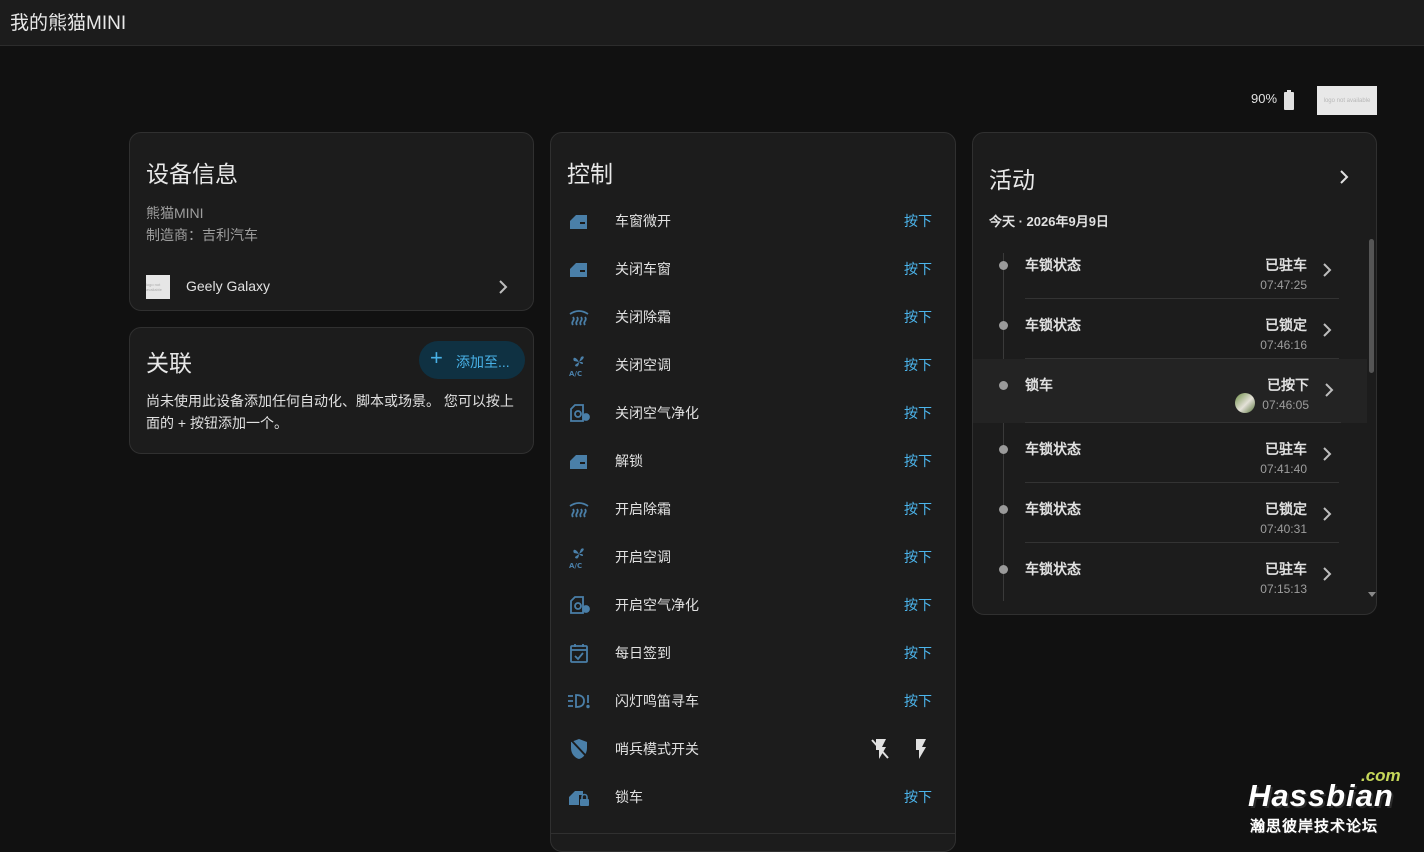 This screenshot has width=1424, height=852. I want to click on control-row: 哨兵模式开关, so click(753, 749).